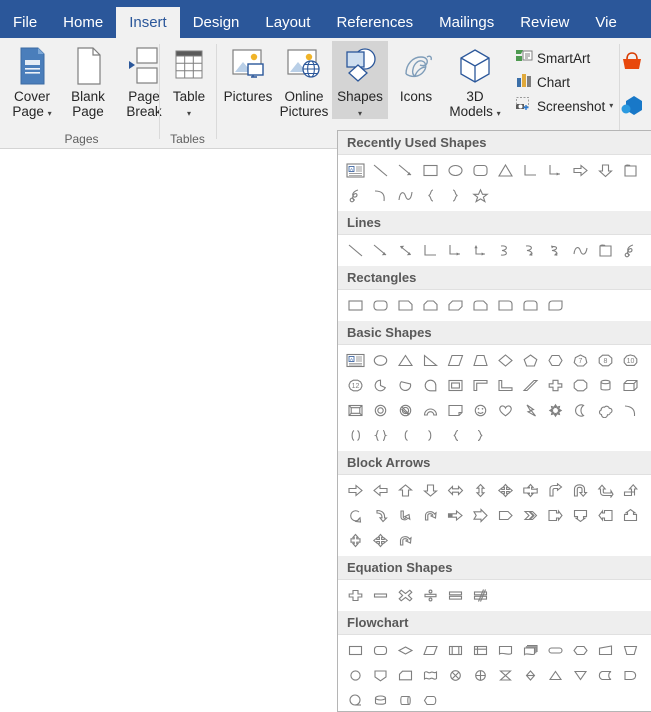 The image size is (651, 712). Describe the element at coordinates (580, 250) in the screenshot. I see `shape-curve` at that location.